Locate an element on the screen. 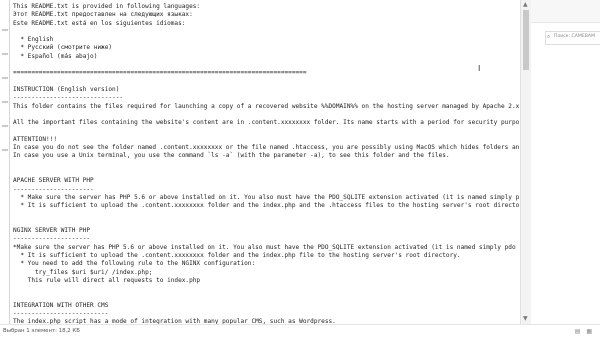  editor-line: try_files $uri $uri/ /index.php; is located at coordinates (83, 272).